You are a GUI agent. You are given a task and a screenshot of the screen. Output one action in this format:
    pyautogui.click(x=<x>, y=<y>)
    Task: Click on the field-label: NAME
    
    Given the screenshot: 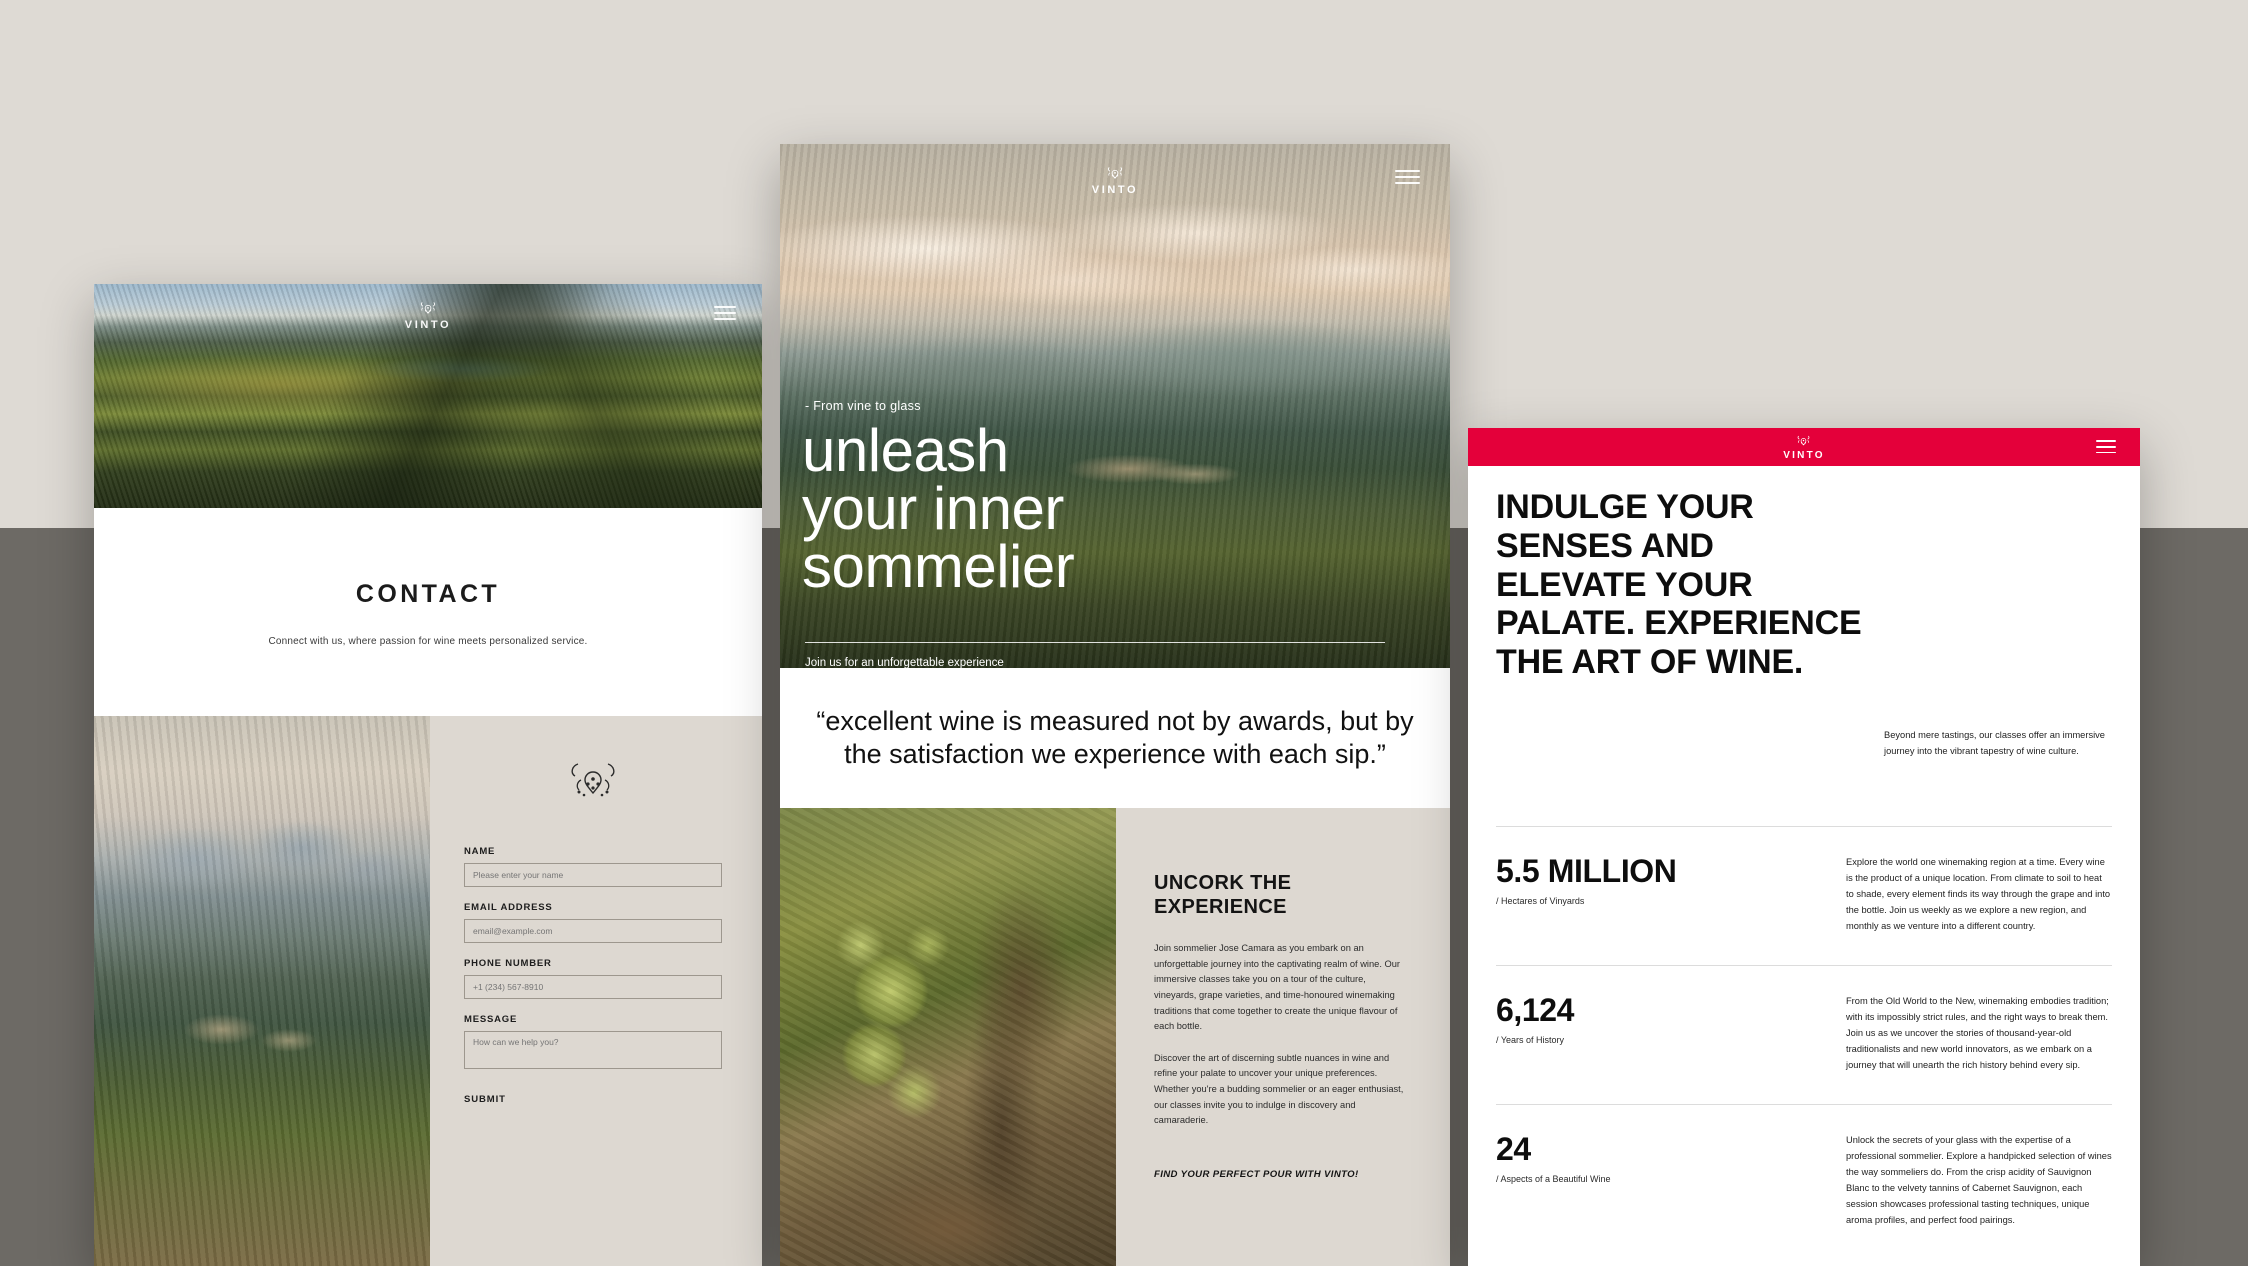 What is the action you would take?
    pyautogui.click(x=480, y=851)
    